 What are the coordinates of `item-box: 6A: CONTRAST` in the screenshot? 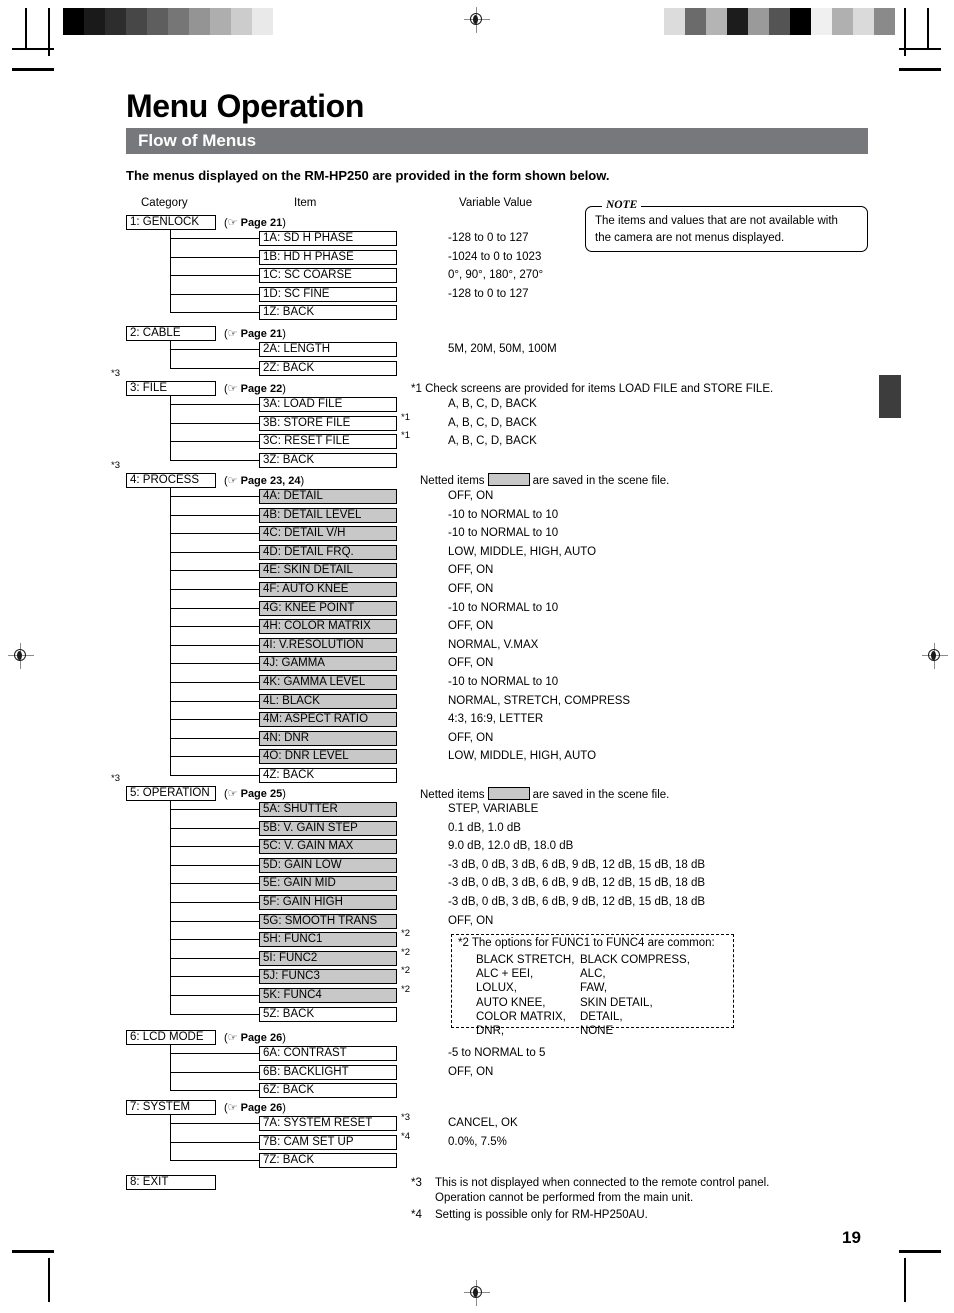 It's located at (328, 1053).